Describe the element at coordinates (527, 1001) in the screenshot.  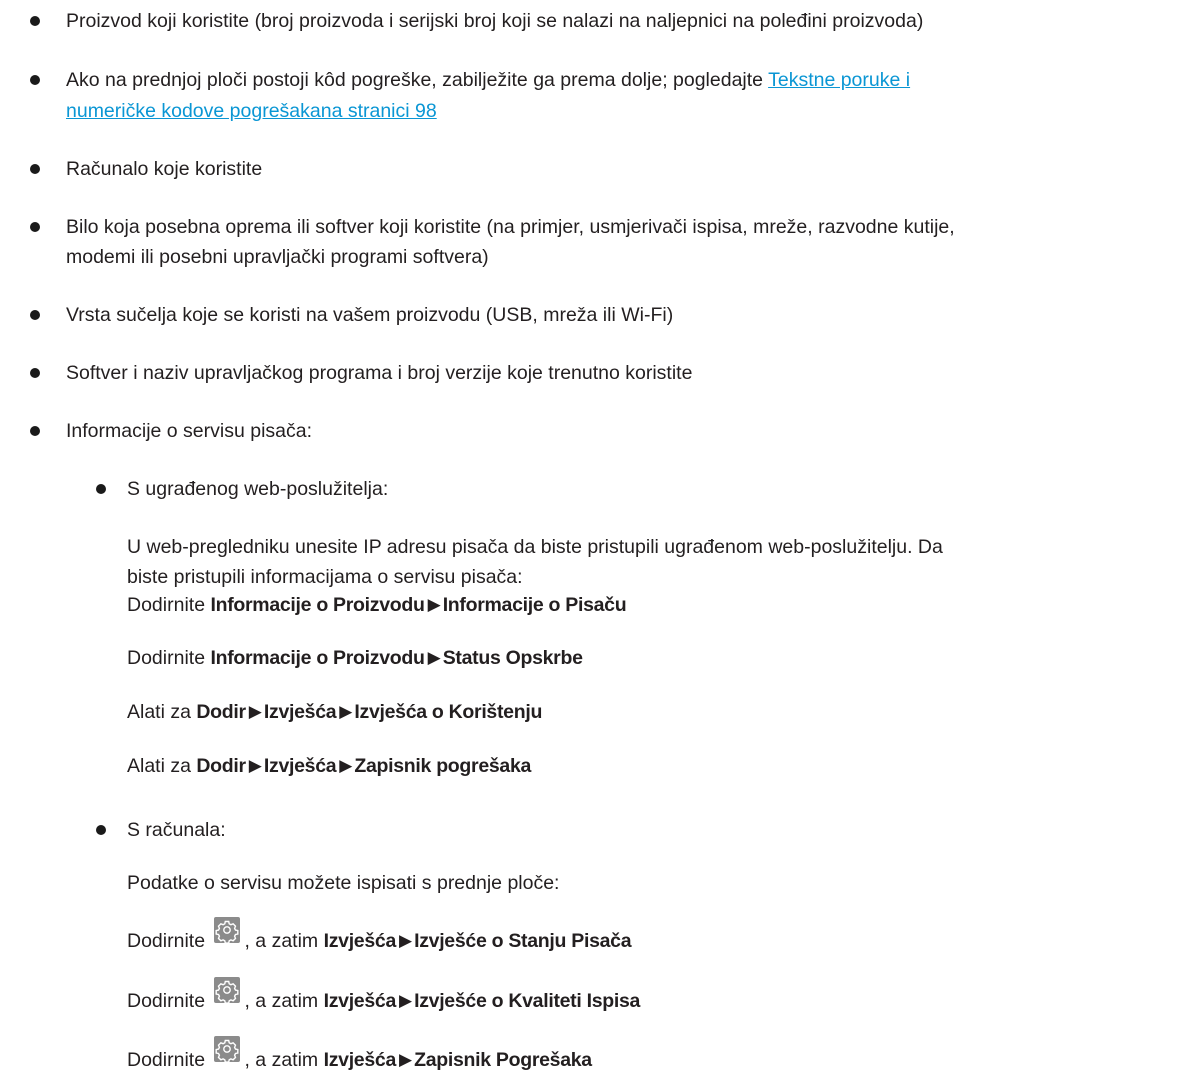
I see `menu-path-item: Izvješće o Kvaliteti Ispisa` at that location.